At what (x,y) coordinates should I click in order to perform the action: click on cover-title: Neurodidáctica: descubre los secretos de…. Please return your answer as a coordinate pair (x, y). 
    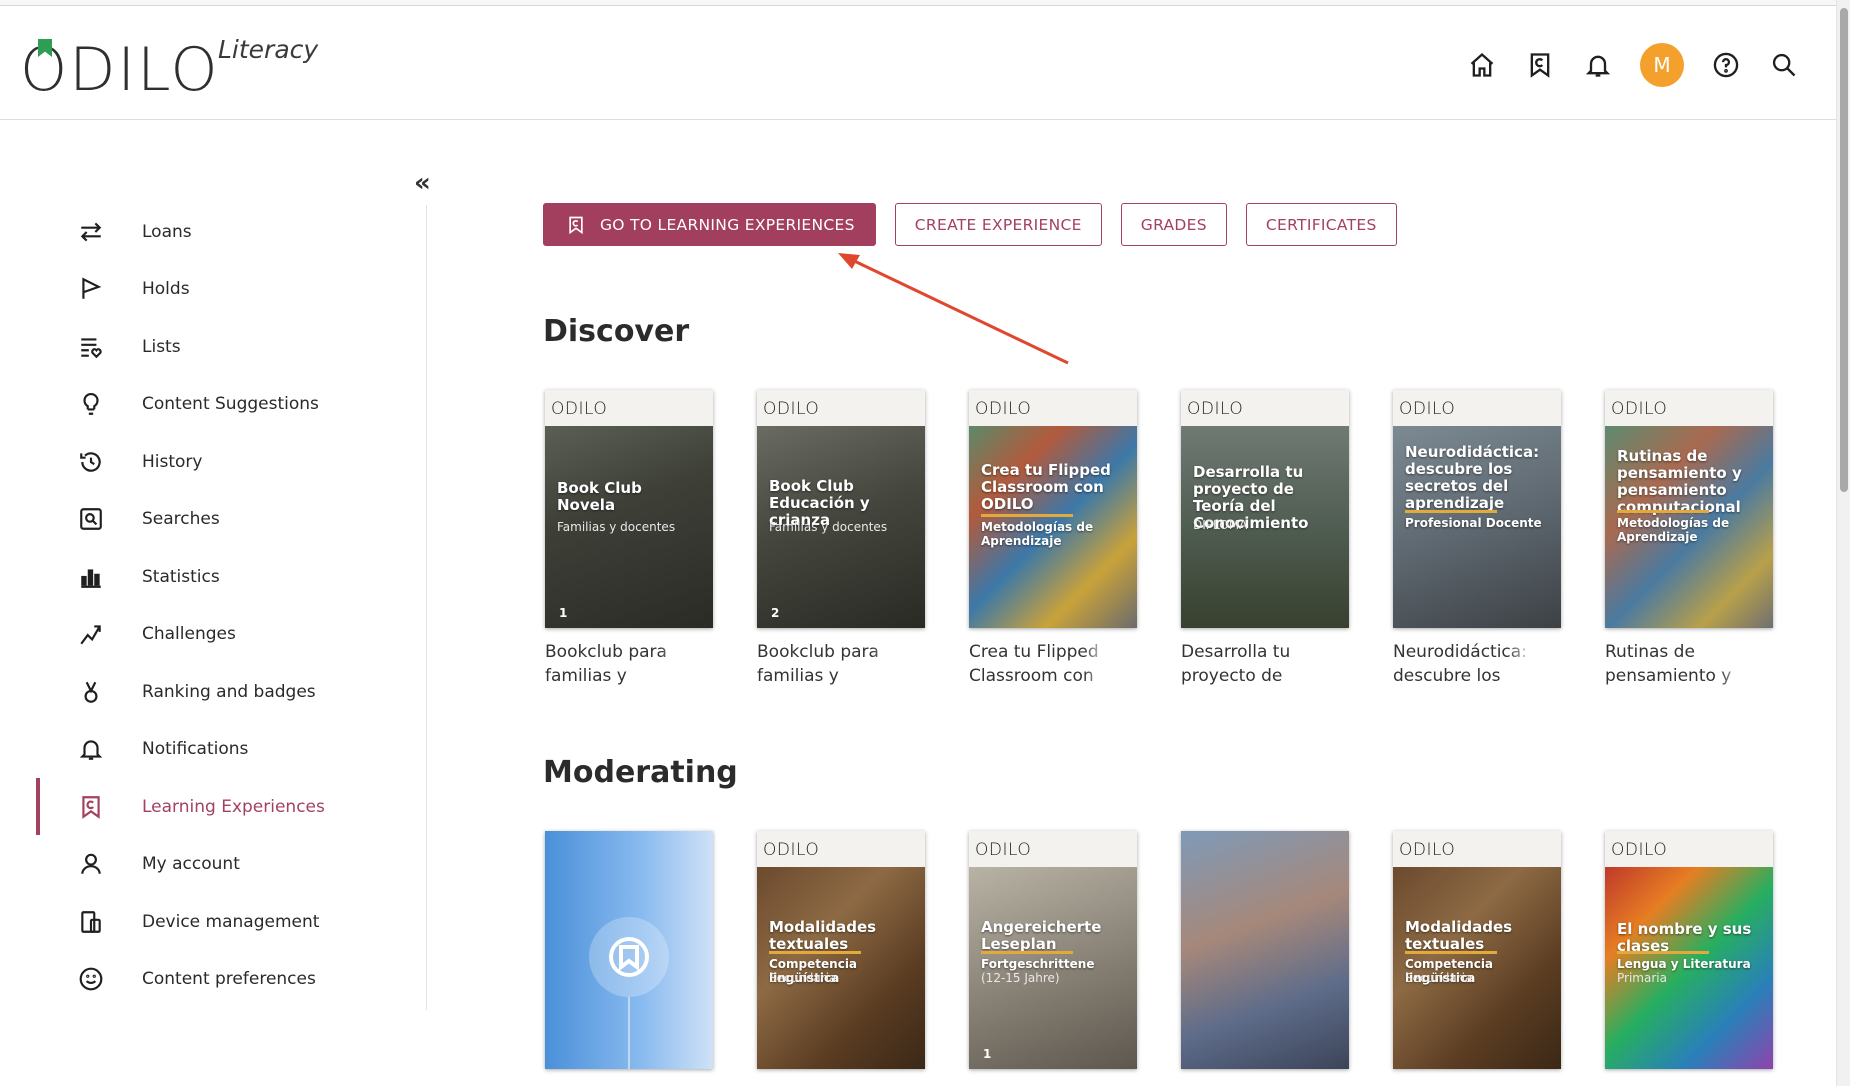
    Looking at the image, I should click on (1472, 477).